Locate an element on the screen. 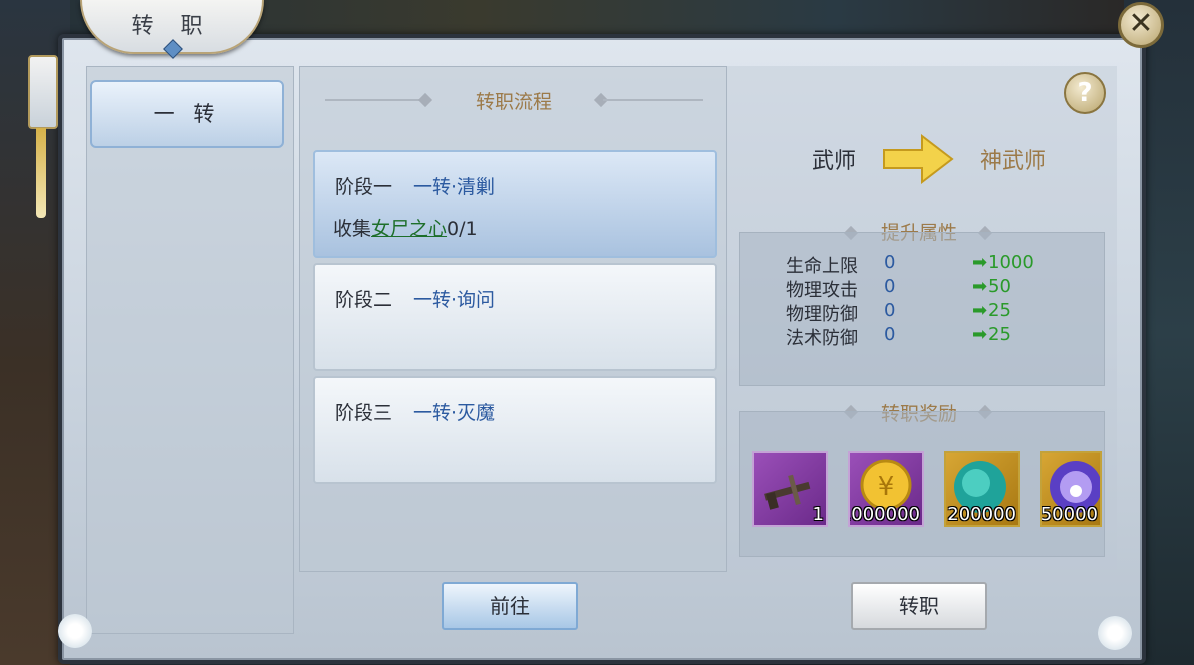  stage-tabs-panel is located at coordinates (190, 350).